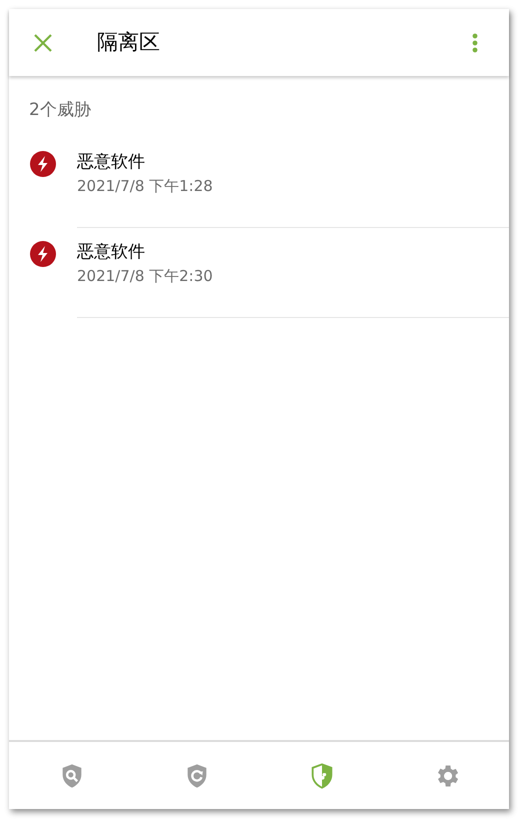 The height and width of the screenshot is (824, 524). What do you see at coordinates (259, 183) in the screenshot?
I see `threat-item: 恶意软件 2021/7/8 下午1:28` at bounding box center [259, 183].